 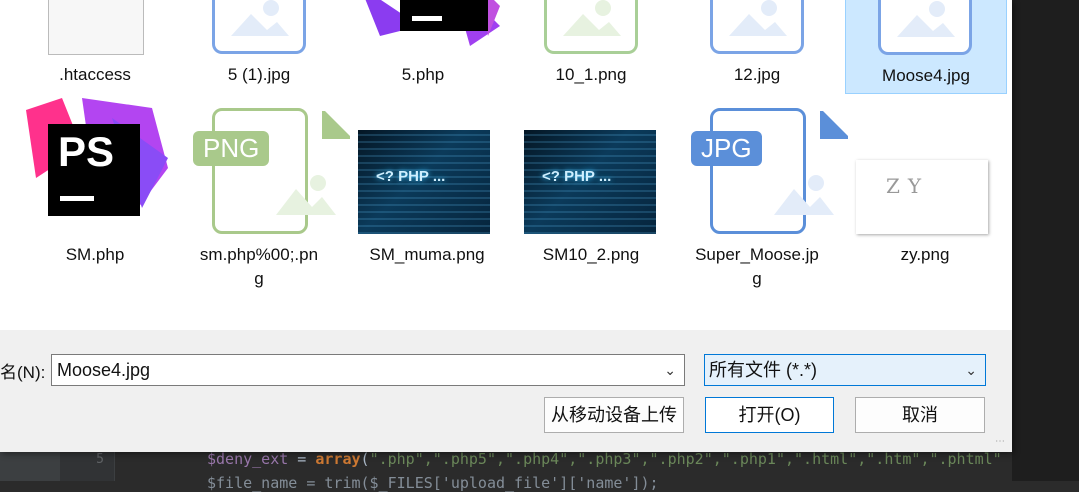 What do you see at coordinates (757, 74) in the screenshot?
I see `file-name: 12.jpg` at bounding box center [757, 74].